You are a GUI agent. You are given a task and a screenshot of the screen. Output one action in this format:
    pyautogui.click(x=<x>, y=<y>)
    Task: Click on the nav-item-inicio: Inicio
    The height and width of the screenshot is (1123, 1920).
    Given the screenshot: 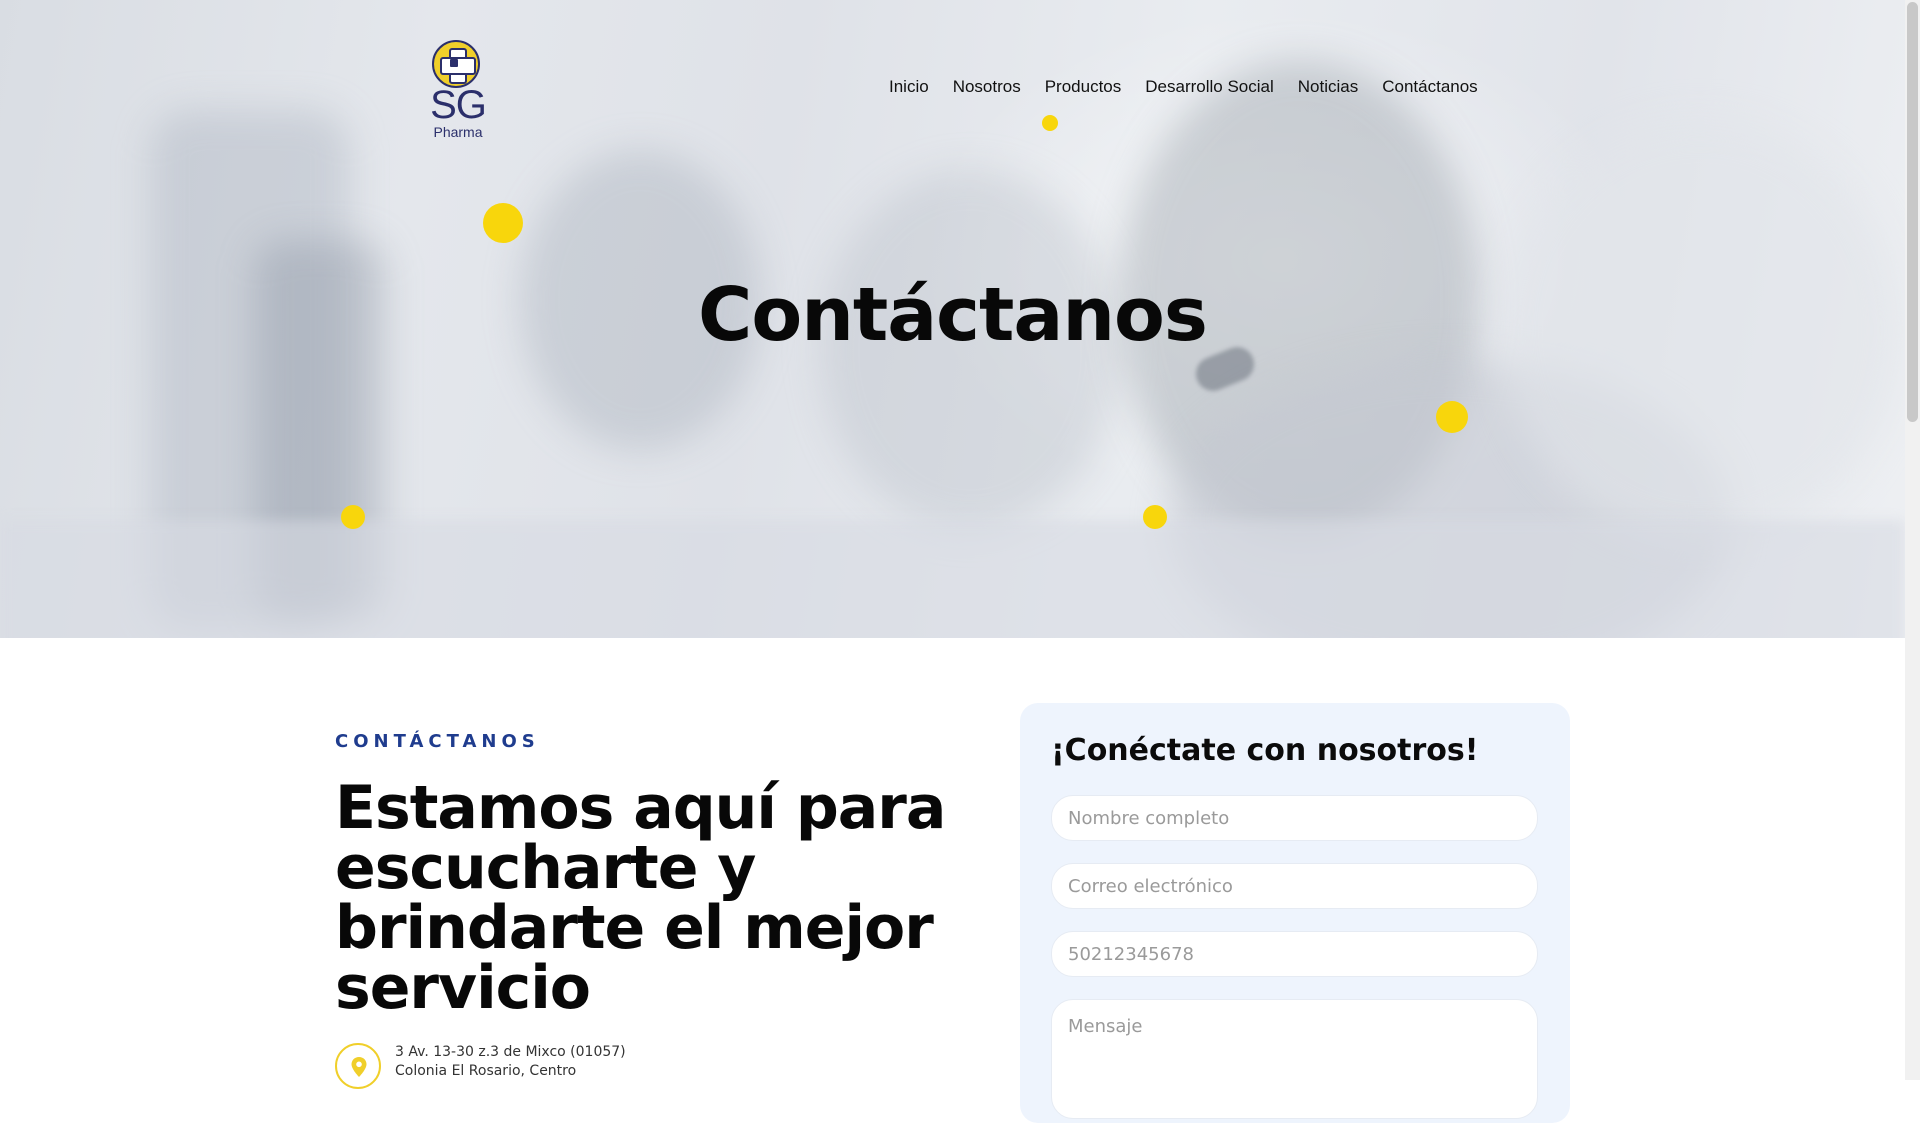 What is the action you would take?
    pyautogui.click(x=909, y=87)
    